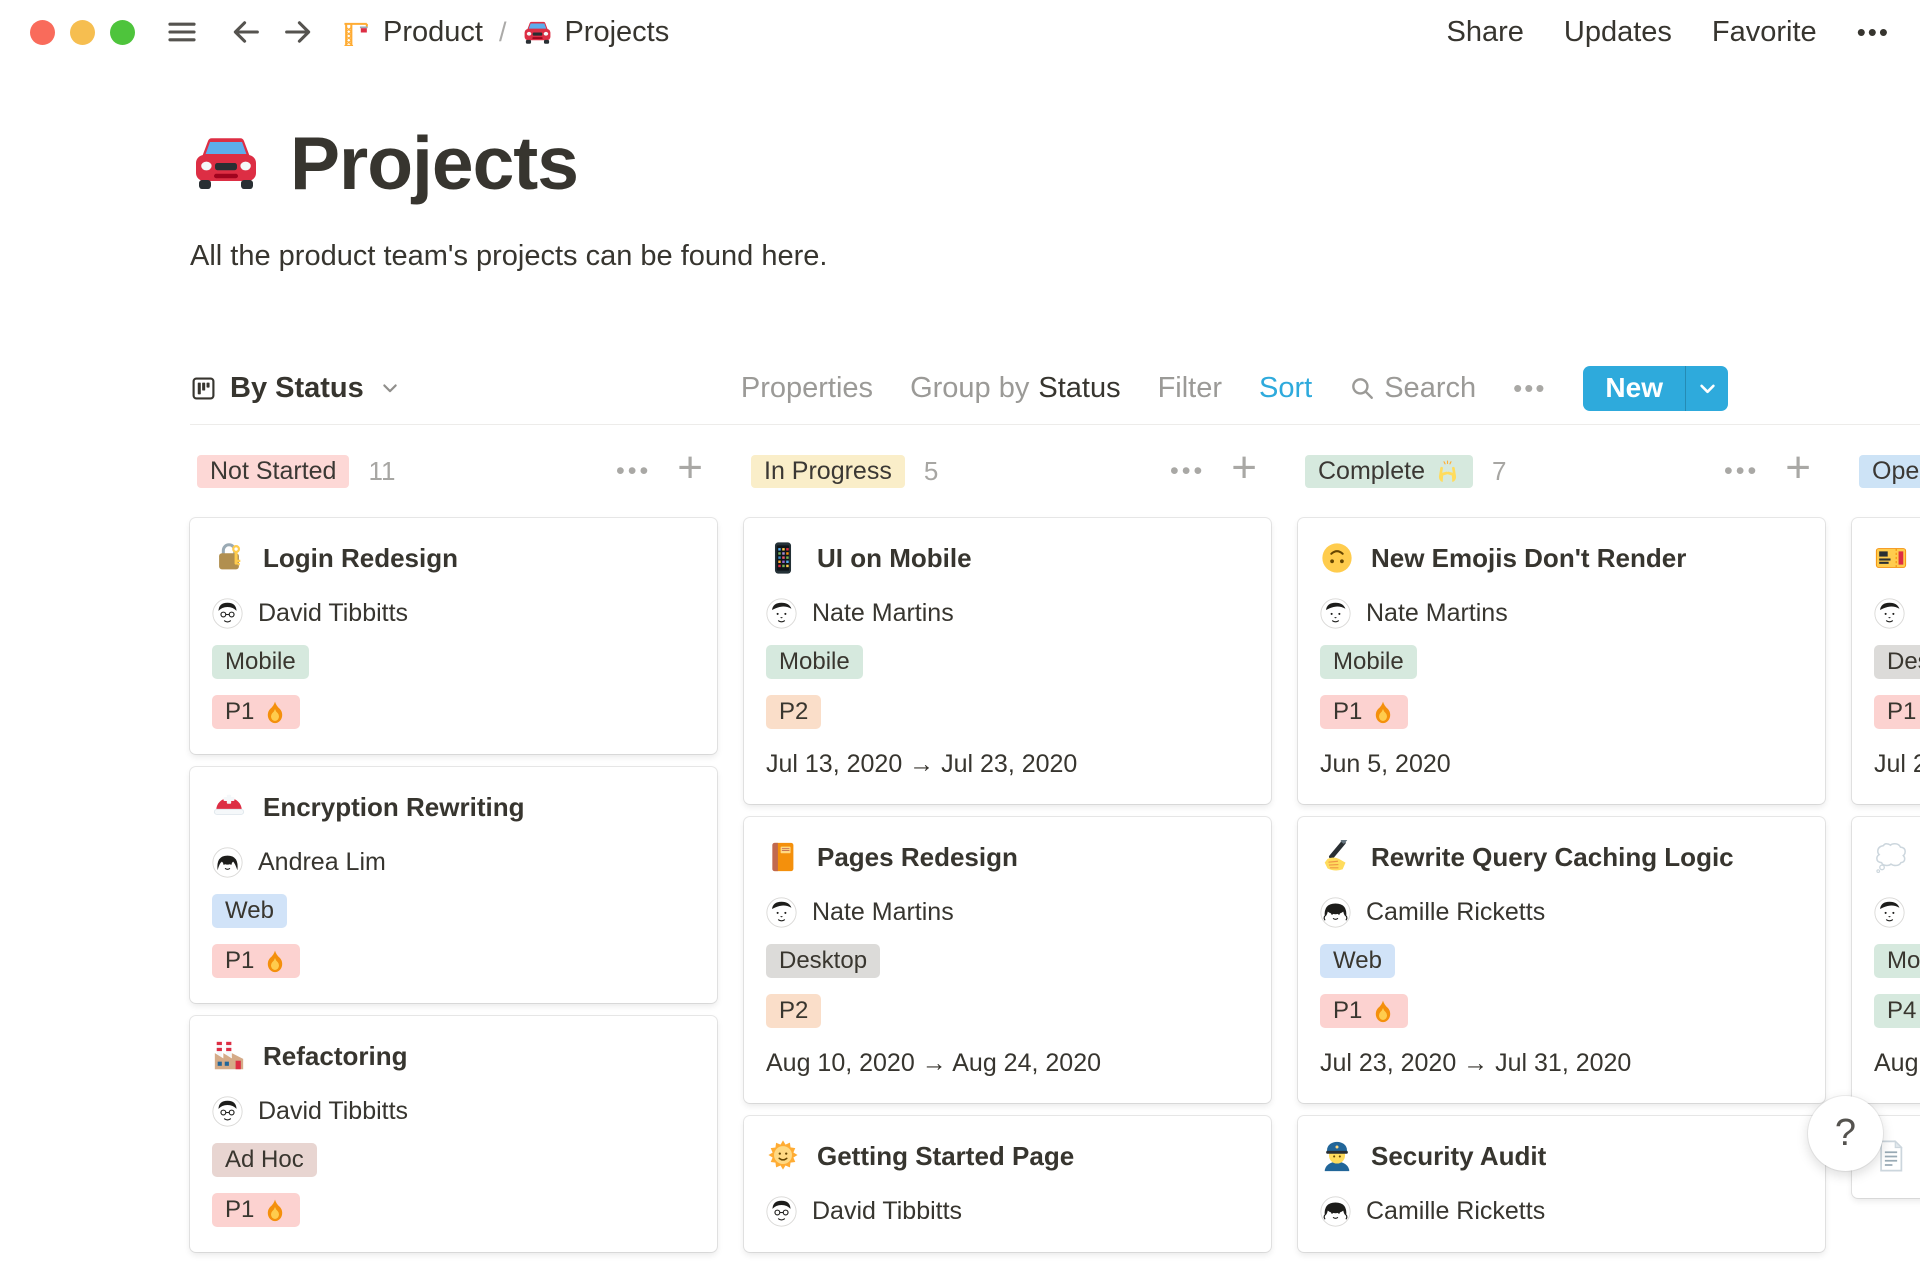 The width and height of the screenshot is (1920, 1265). What do you see at coordinates (1285, 388) in the screenshot?
I see `sort-button: Sort` at bounding box center [1285, 388].